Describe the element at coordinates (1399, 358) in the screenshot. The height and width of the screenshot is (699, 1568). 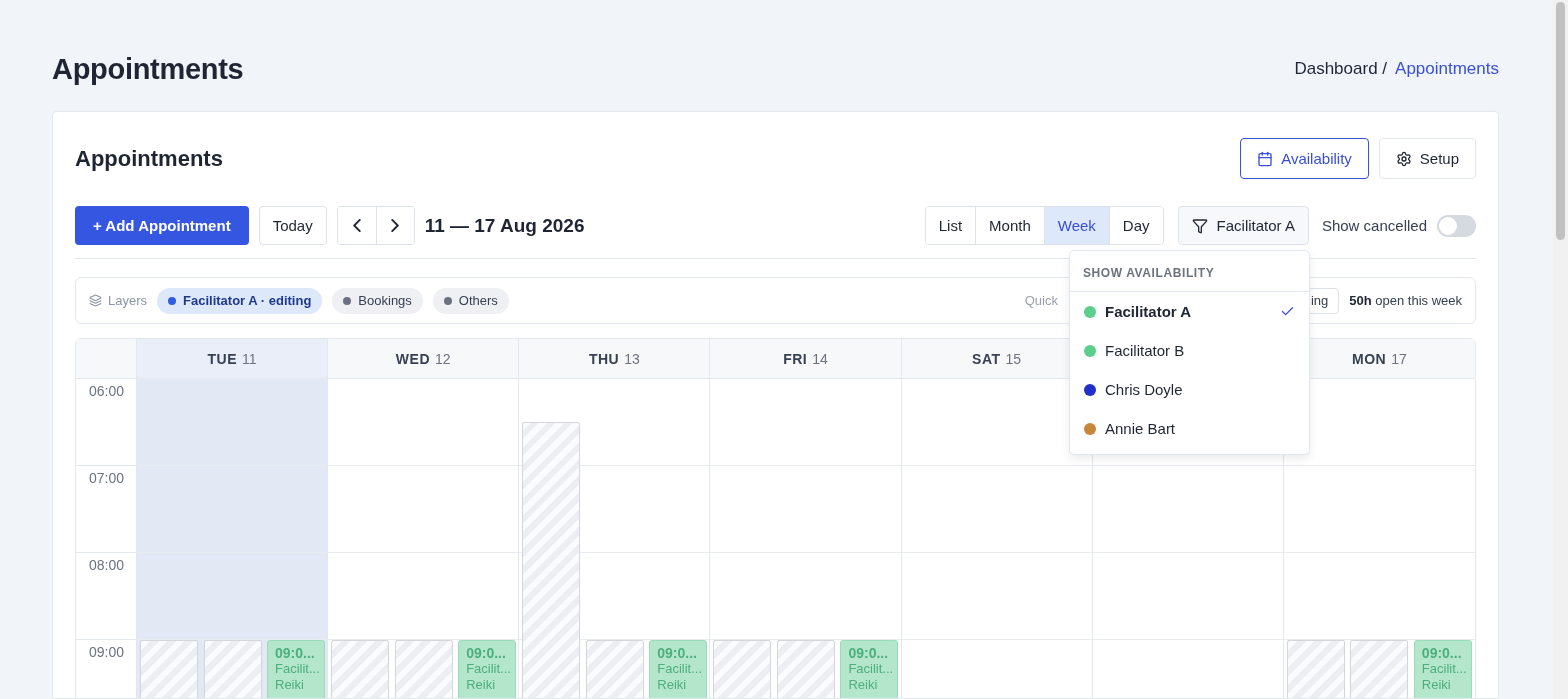
I see `day-date: 17` at that location.